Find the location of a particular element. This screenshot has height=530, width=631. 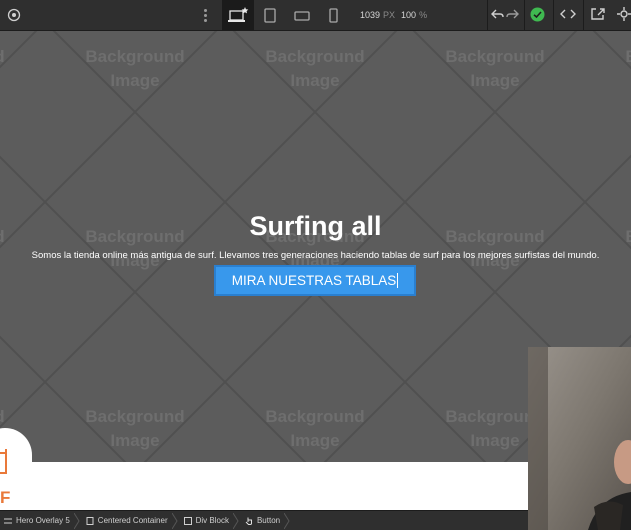

canvas-width-value: 1039 is located at coordinates (370, 15).